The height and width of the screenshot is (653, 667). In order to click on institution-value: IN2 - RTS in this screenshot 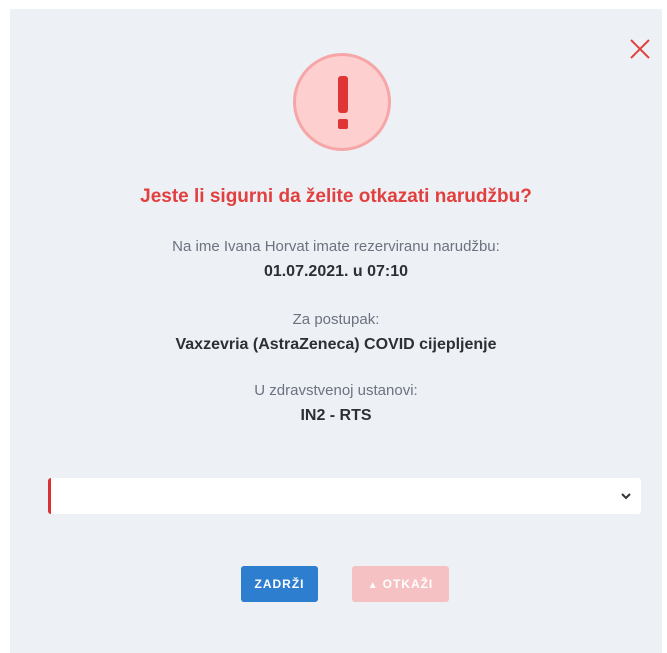, I will do `click(336, 415)`.